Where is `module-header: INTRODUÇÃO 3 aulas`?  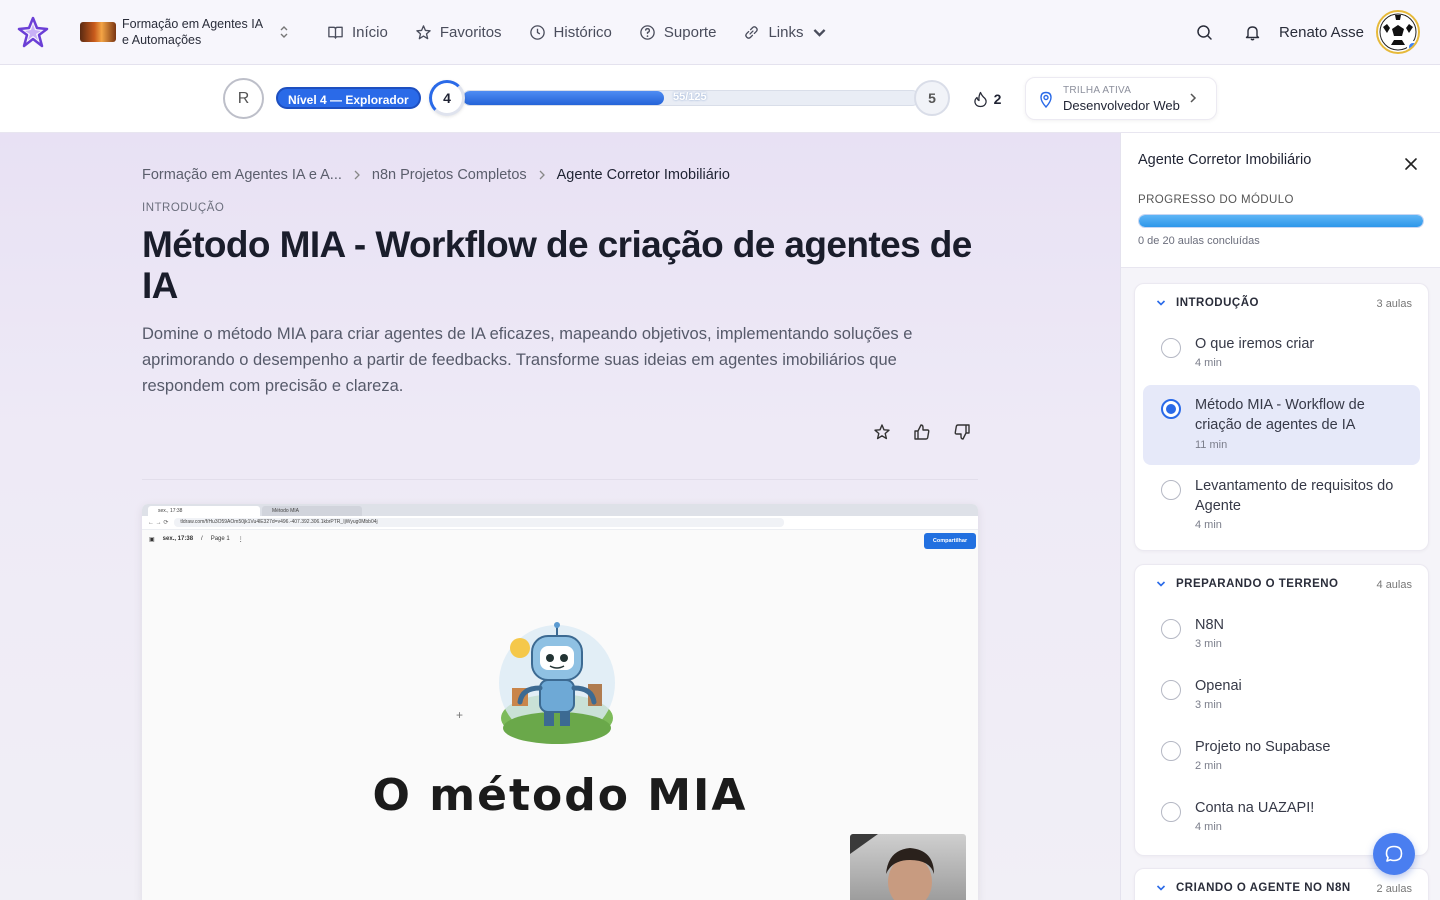 module-header: INTRODUÇÃO 3 aulas is located at coordinates (1281, 304).